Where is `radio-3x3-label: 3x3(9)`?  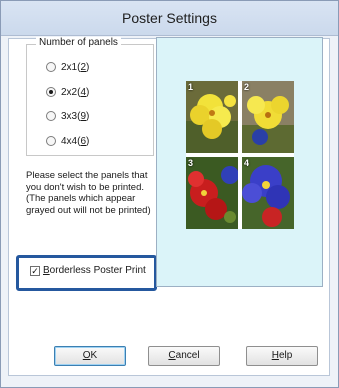 radio-3x3-label: 3x3(9) is located at coordinates (75, 116).